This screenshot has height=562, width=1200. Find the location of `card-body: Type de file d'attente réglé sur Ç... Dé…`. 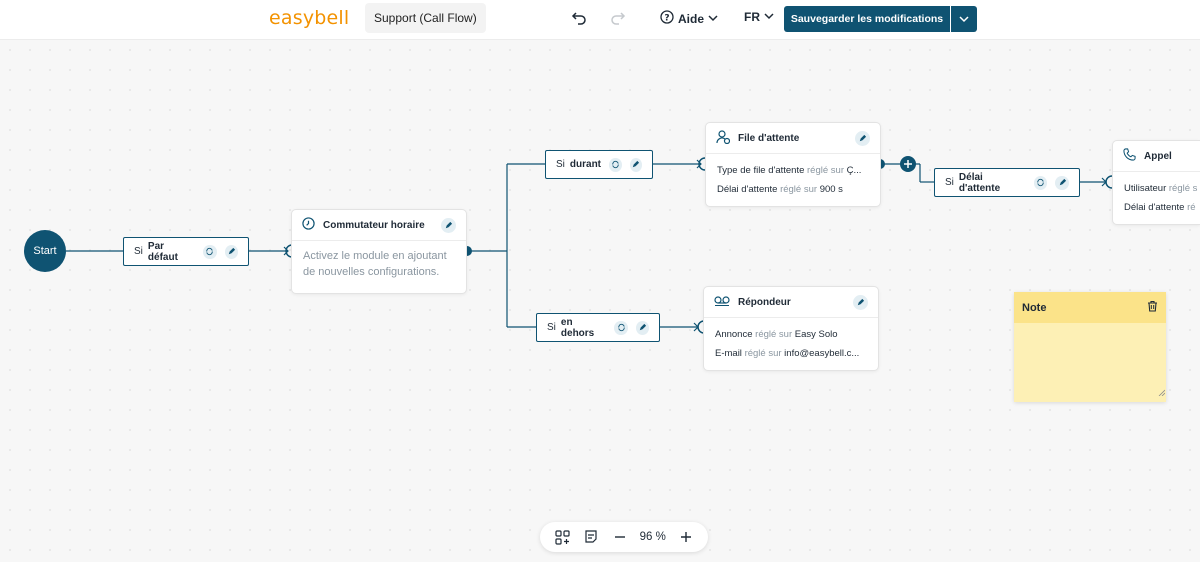

card-body: Type de file d'attente réglé sur Ç... Dé… is located at coordinates (793, 180).